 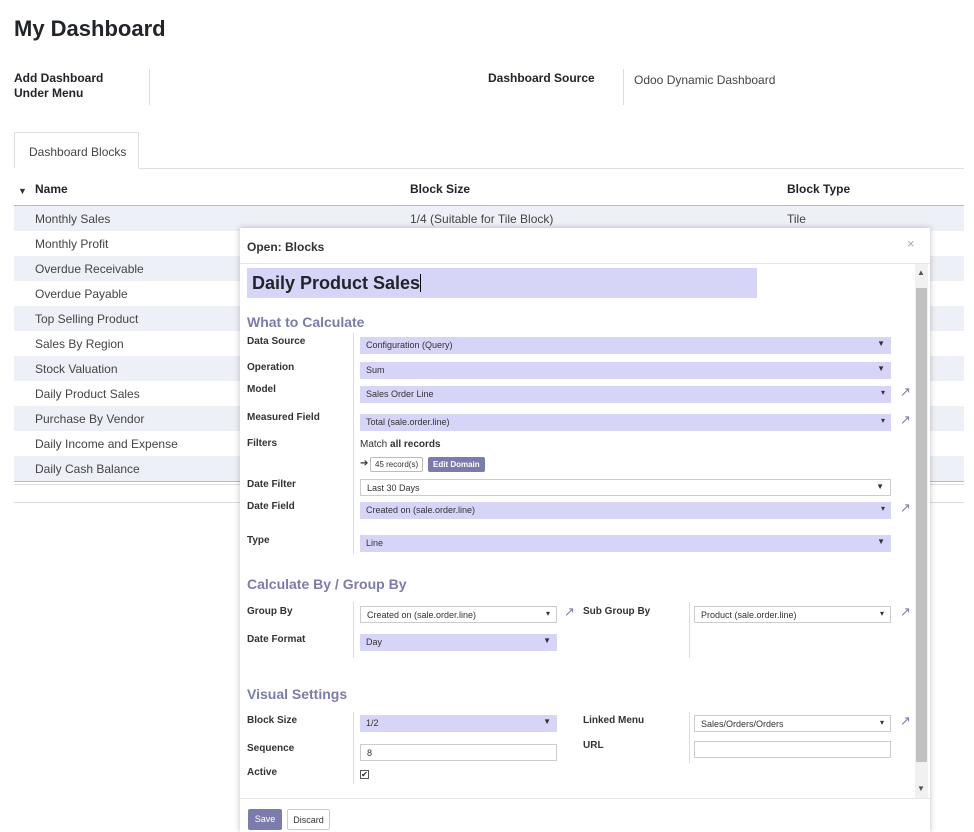 I want to click on group-by-select: Created on (sale.order.line) ▾, so click(x=458, y=614).